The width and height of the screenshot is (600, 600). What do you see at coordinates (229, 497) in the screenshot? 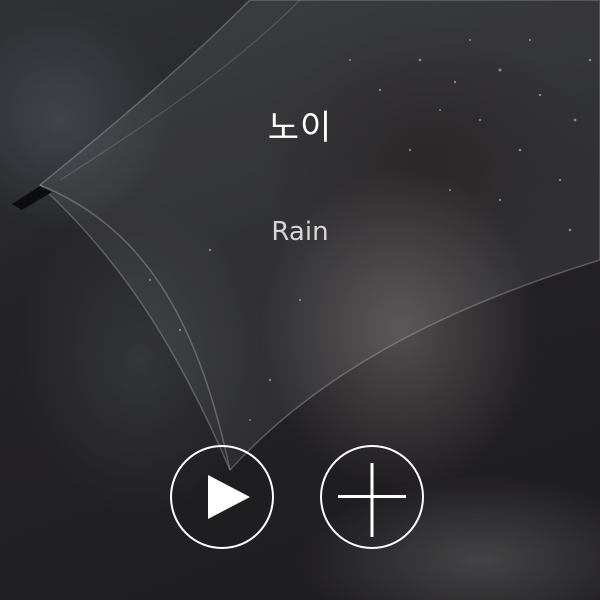
I see `play-icon` at bounding box center [229, 497].